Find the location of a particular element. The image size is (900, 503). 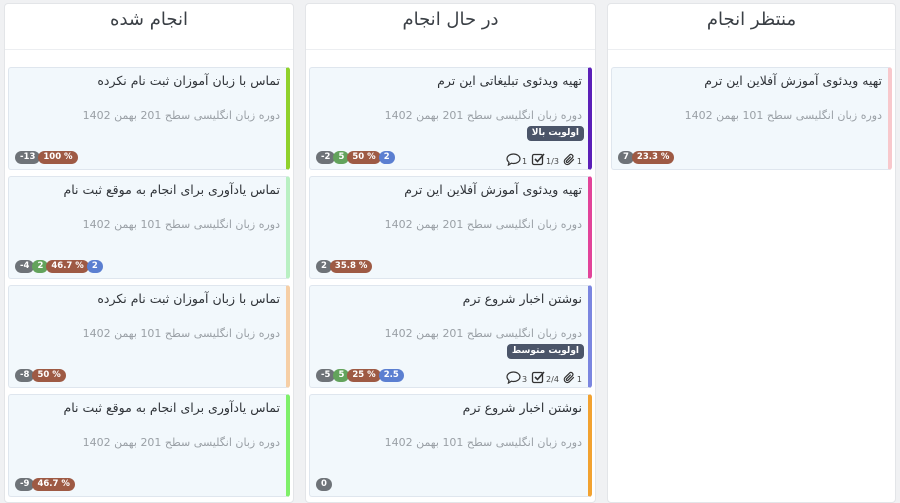

progress-badge: 25 % is located at coordinates (364, 375).